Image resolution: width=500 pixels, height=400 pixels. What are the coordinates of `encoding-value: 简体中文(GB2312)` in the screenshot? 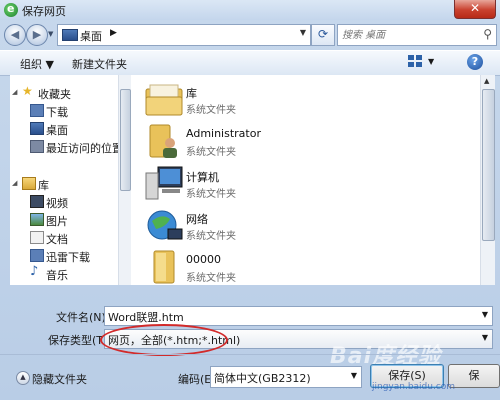 It's located at (262, 378).